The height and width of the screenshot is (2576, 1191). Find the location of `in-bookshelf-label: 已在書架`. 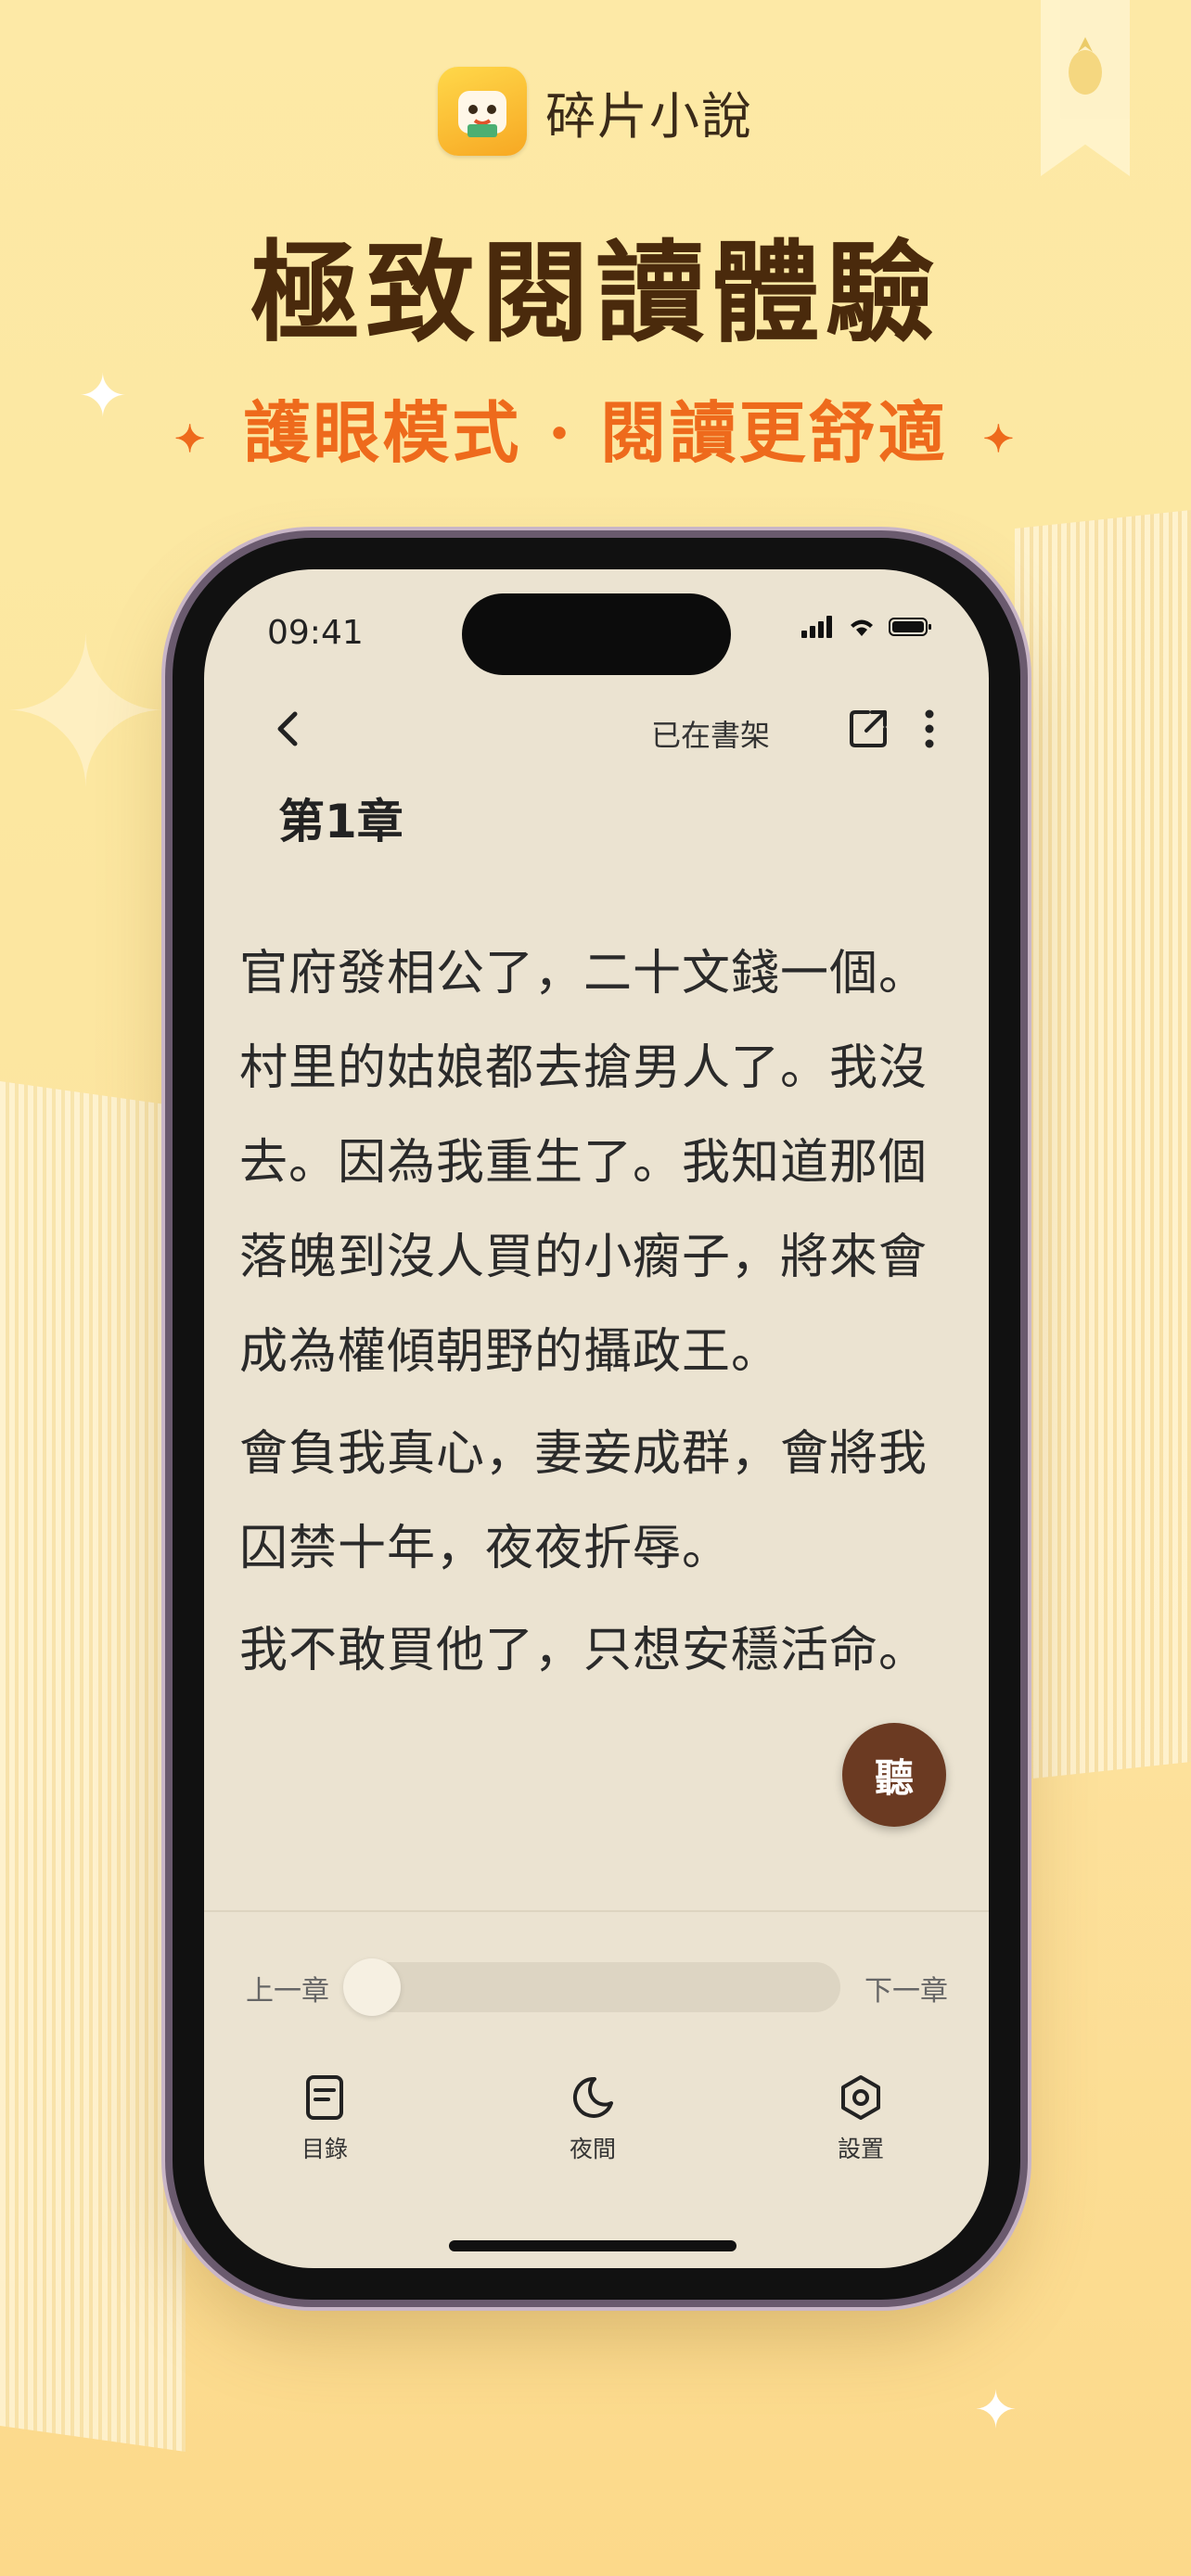

in-bookshelf-label: 已在書架 is located at coordinates (710, 733).